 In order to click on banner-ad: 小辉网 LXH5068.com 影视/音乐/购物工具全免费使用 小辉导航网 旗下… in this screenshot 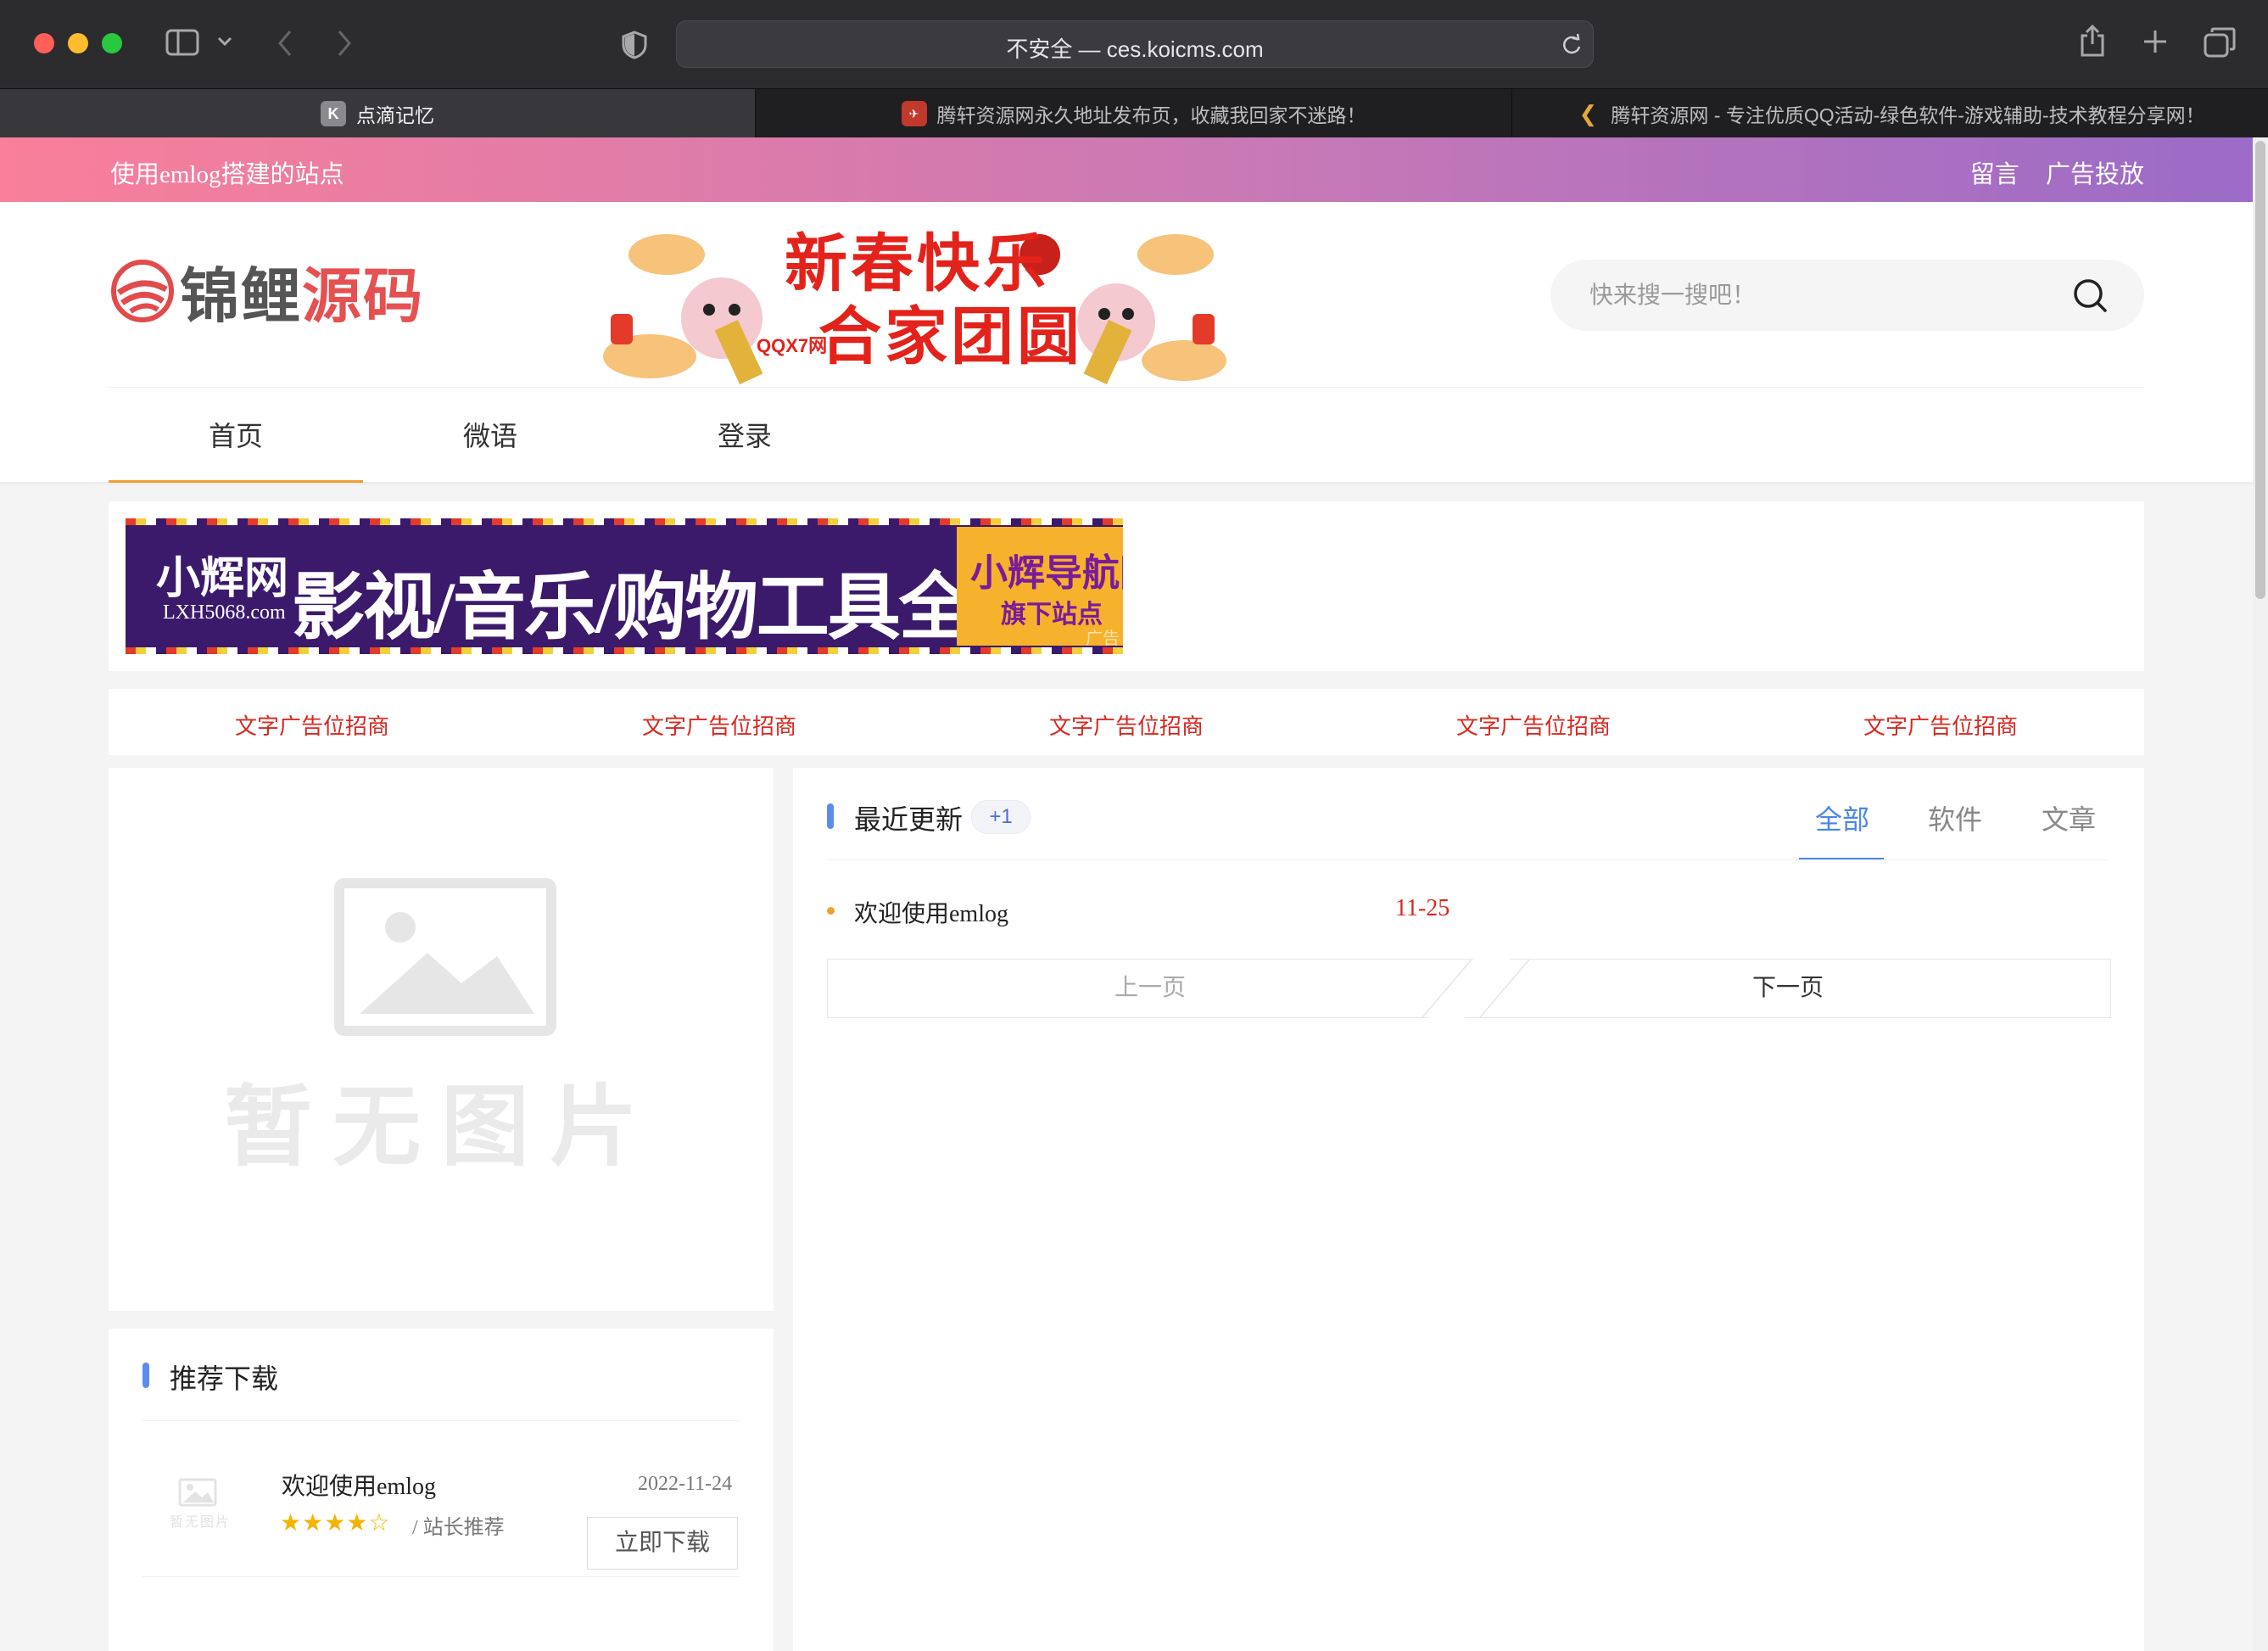, I will do `click(624, 586)`.